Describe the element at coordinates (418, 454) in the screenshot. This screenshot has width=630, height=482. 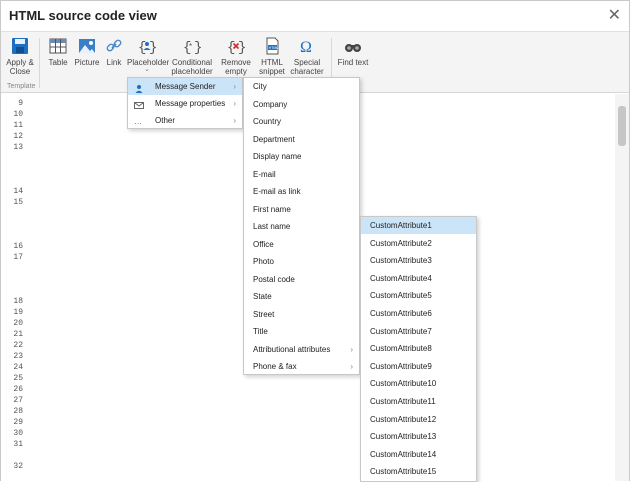
I see `menu-item-customattribute14: CustomAttribute14` at that location.